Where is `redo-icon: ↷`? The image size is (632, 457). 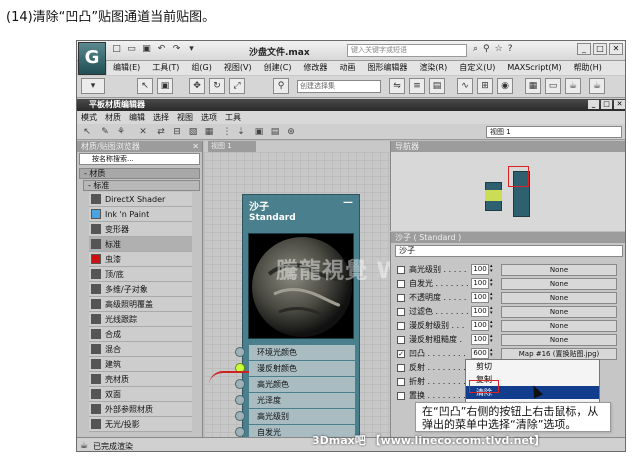
redo-icon: ↷ is located at coordinates (176, 49).